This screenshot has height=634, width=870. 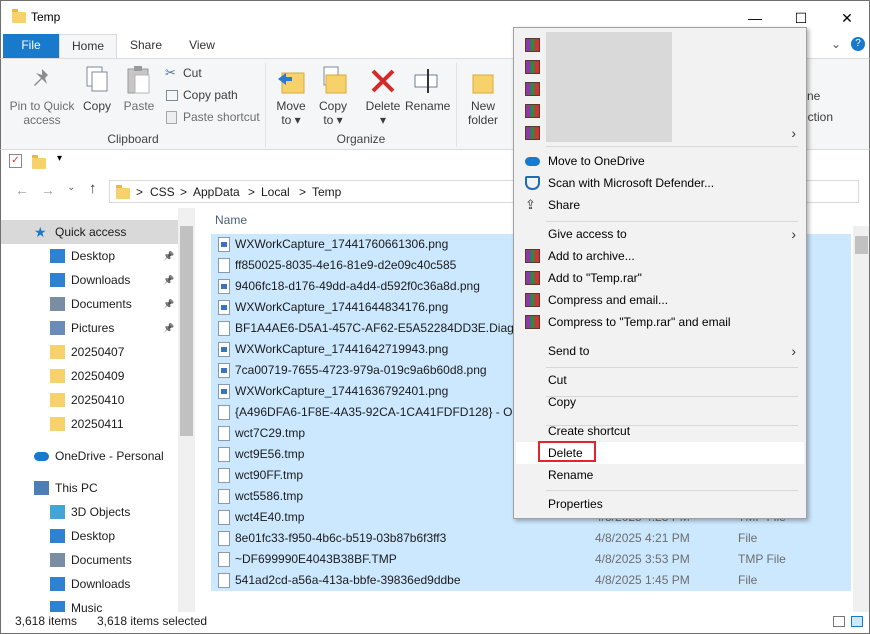 I want to click on copy-button: Copy, so click(x=97, y=91).